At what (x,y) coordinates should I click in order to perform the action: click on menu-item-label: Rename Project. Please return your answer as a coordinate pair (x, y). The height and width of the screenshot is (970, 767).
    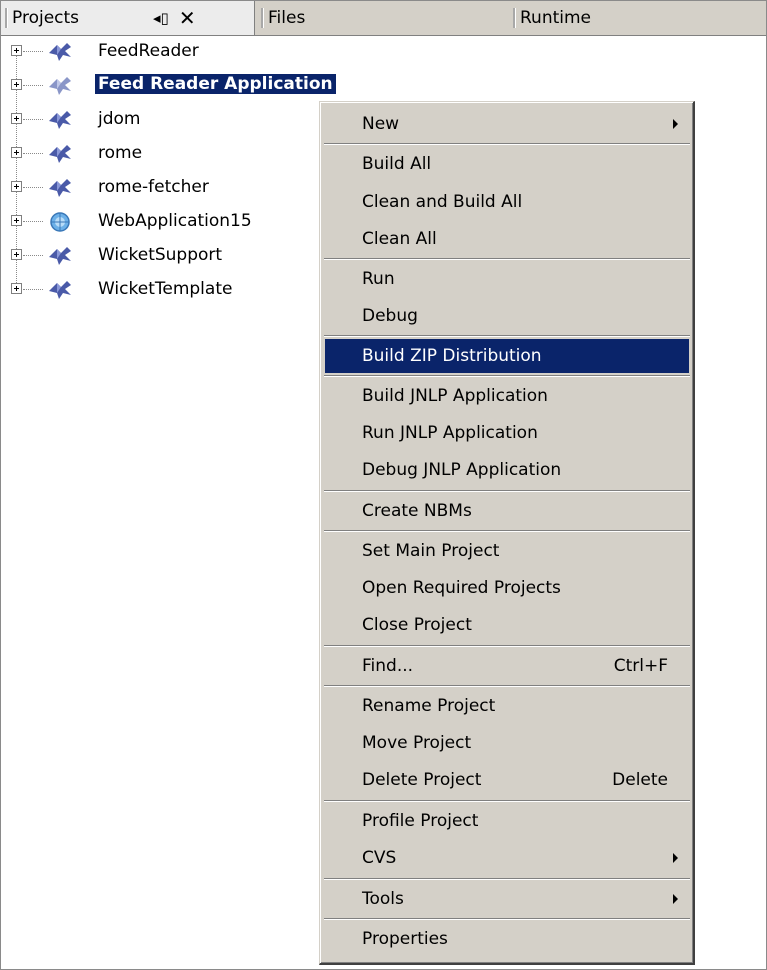
    Looking at the image, I should click on (429, 706).